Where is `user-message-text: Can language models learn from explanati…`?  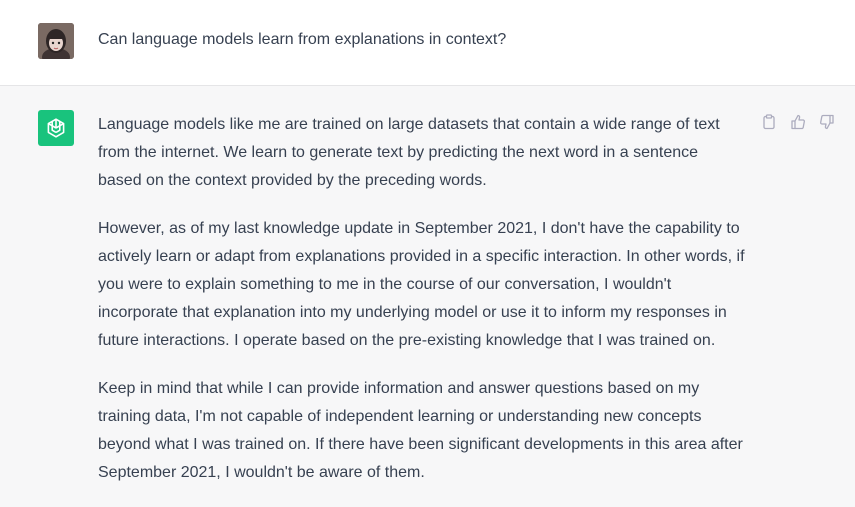
user-message-text: Can language models learn from explanati… is located at coordinates (302, 39).